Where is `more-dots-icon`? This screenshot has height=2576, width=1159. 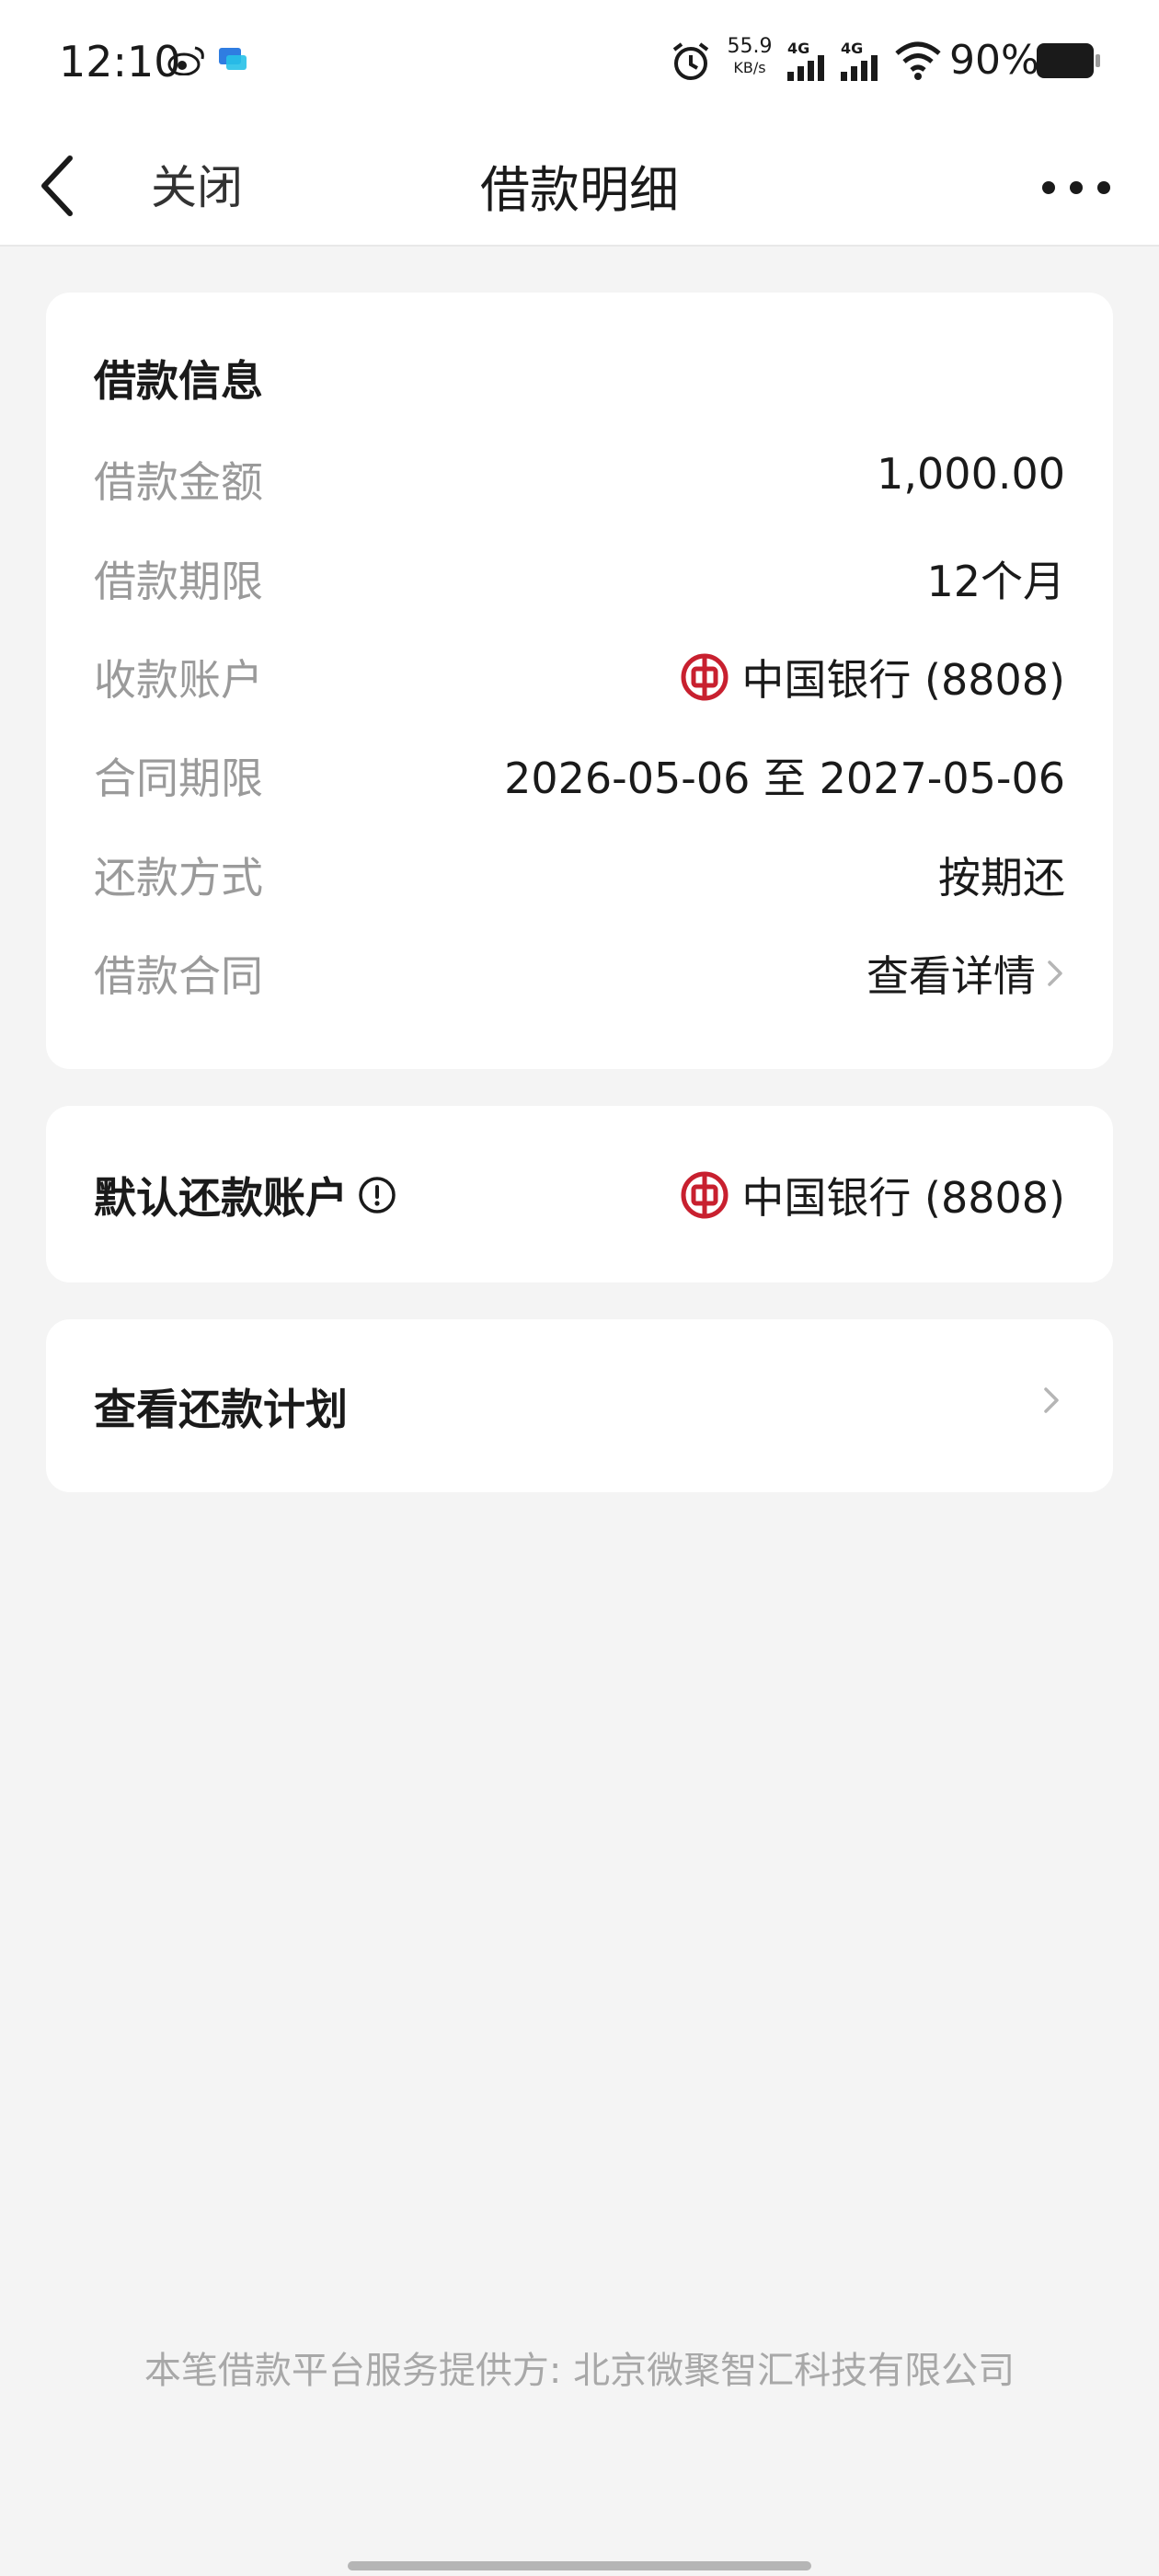
more-dots-icon is located at coordinates (1076, 187).